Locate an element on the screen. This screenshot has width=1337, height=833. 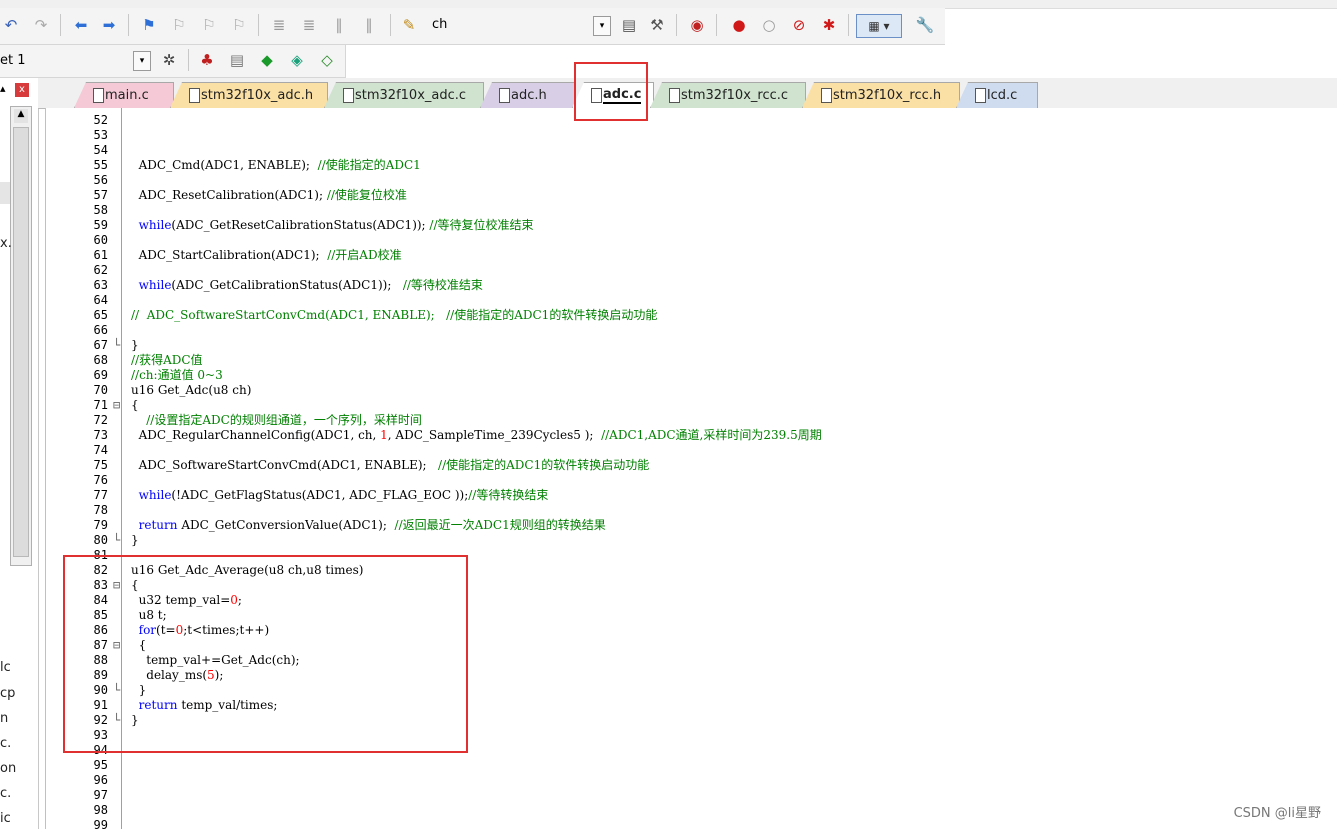
insert-breakpoint-icon: ● is located at coordinates (739, 25).